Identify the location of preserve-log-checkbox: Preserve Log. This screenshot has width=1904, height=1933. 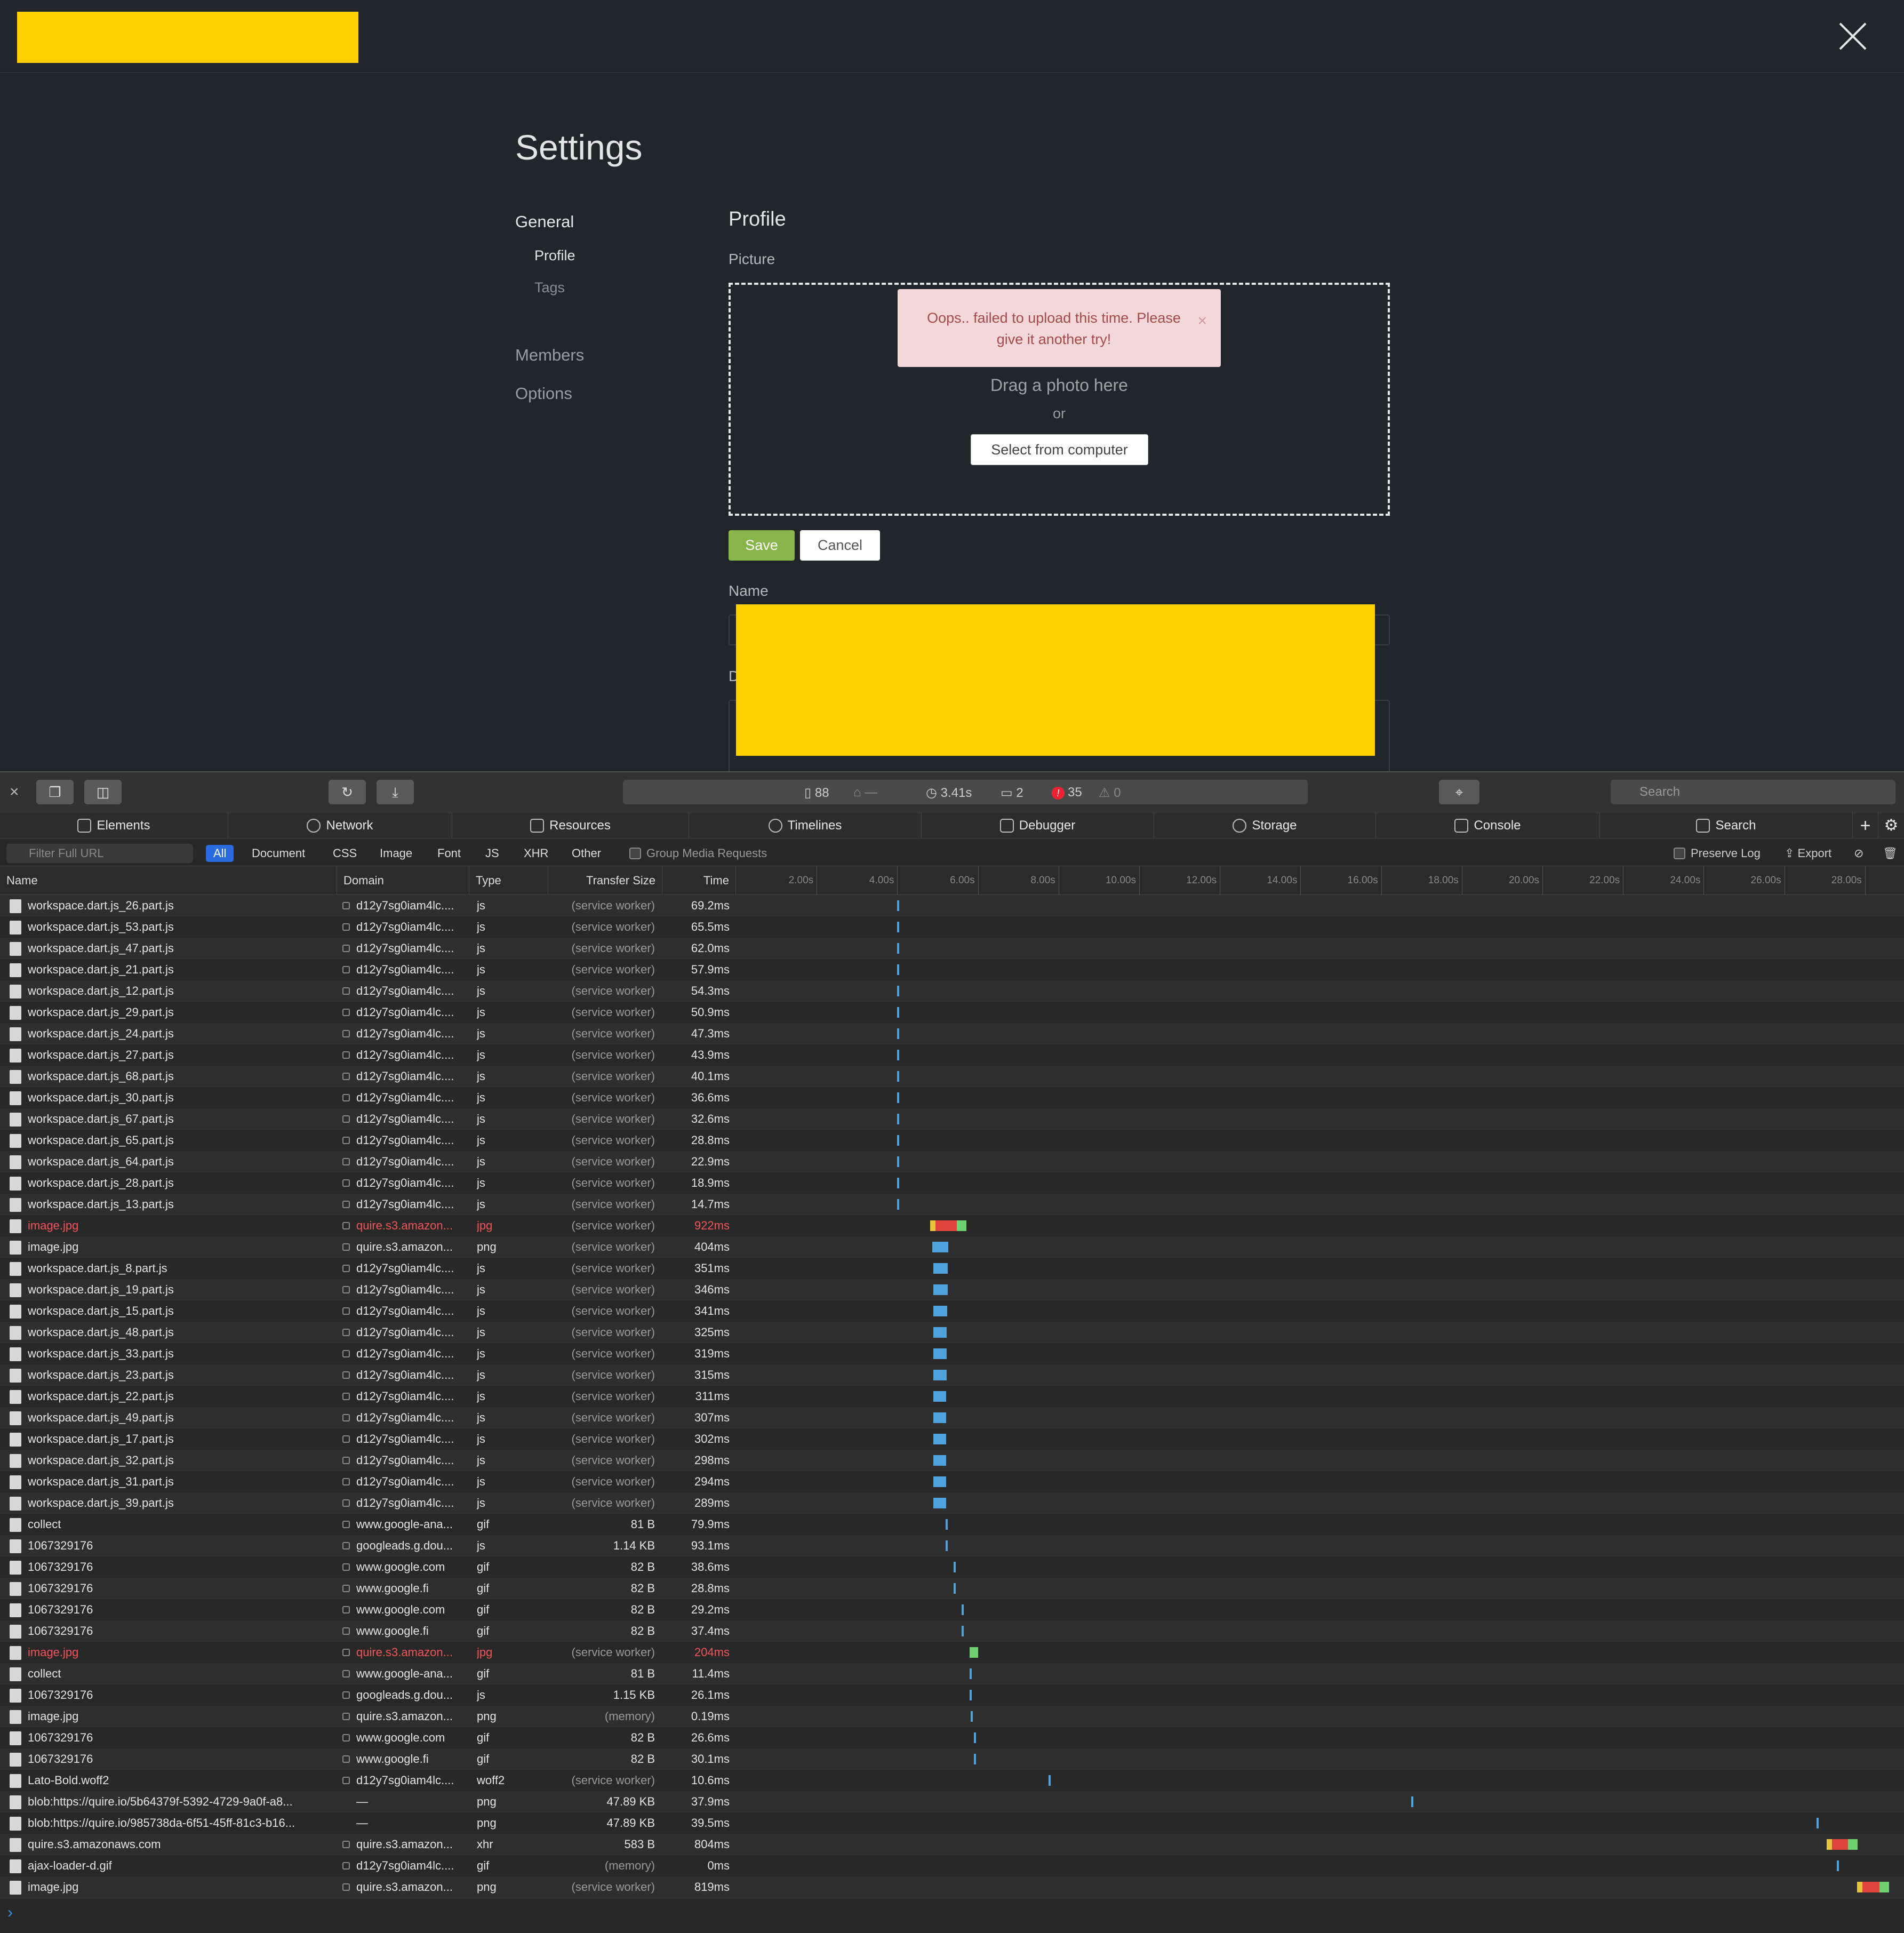
(1717, 853).